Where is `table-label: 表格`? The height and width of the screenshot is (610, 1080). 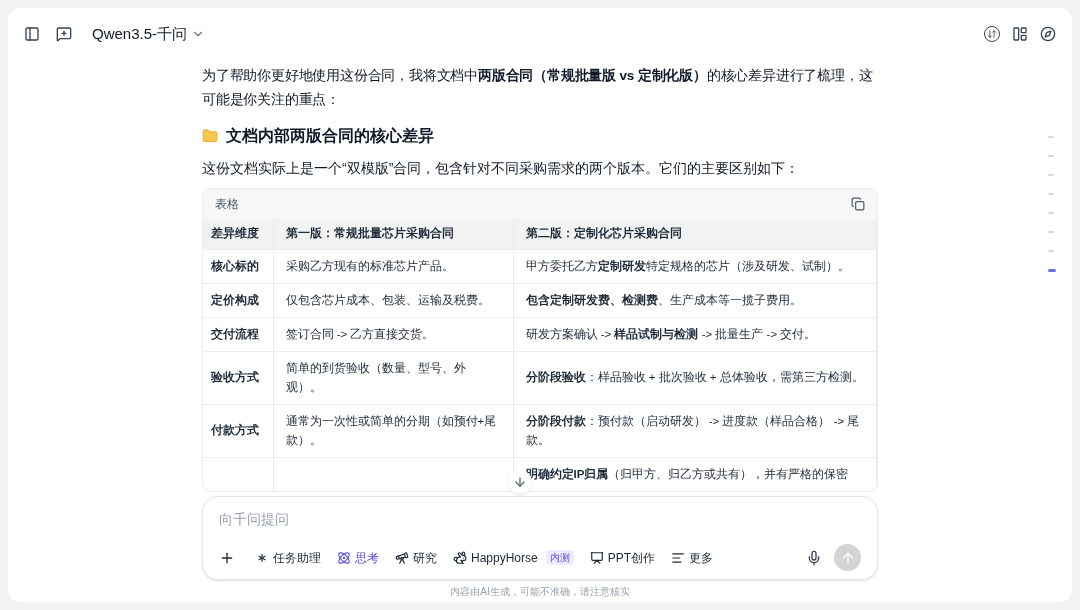 table-label: 表格 is located at coordinates (227, 204).